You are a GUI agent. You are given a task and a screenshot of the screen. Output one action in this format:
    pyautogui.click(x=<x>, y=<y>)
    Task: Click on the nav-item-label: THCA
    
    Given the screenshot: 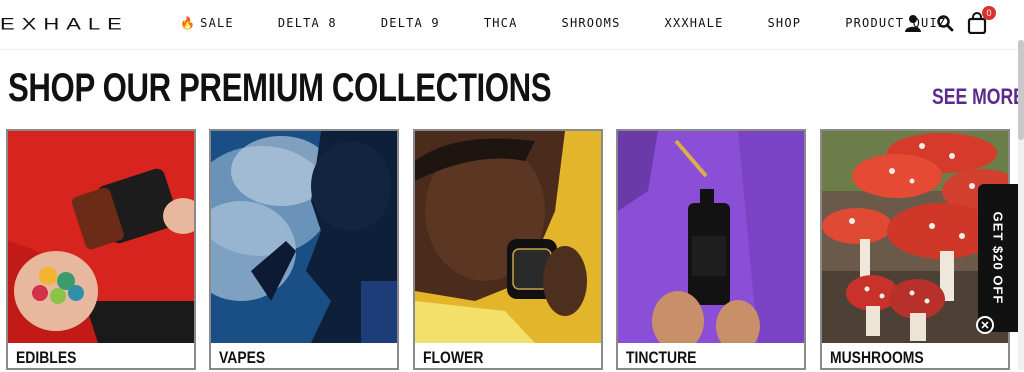 What is the action you would take?
    pyautogui.click(x=500, y=23)
    